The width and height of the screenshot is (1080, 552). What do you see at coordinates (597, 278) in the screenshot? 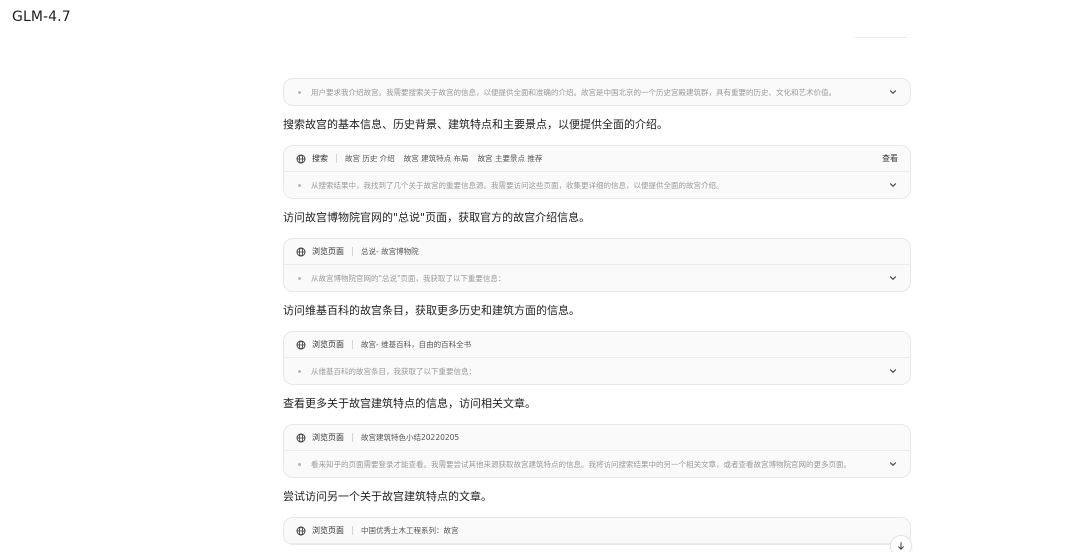
I see `tool-result-row: 从故宫博物院官网的"总说"页面，我获取了以下重要信息：` at bounding box center [597, 278].